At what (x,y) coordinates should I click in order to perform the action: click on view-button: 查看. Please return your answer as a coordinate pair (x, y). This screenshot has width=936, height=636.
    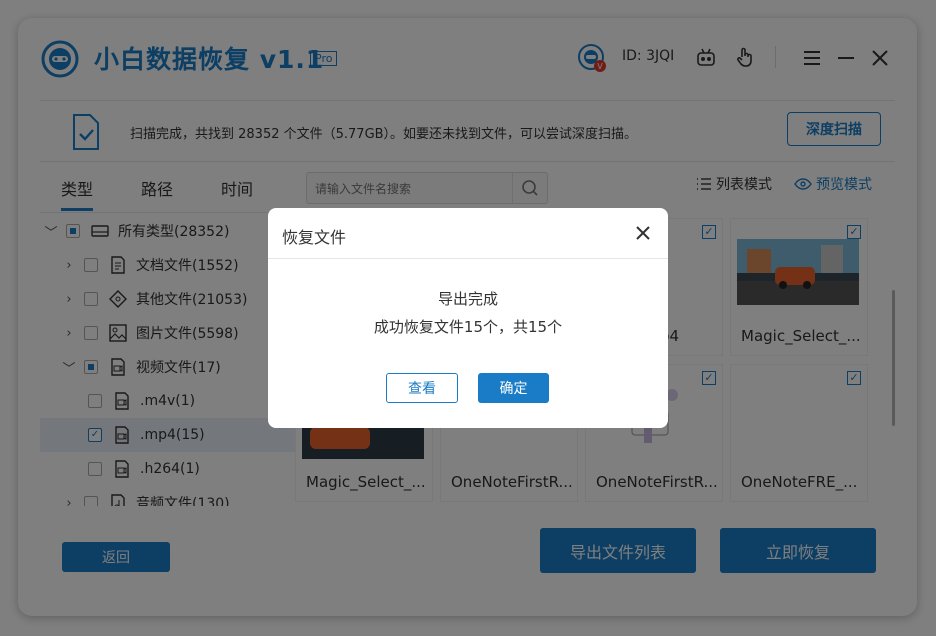
    Looking at the image, I should click on (422, 388).